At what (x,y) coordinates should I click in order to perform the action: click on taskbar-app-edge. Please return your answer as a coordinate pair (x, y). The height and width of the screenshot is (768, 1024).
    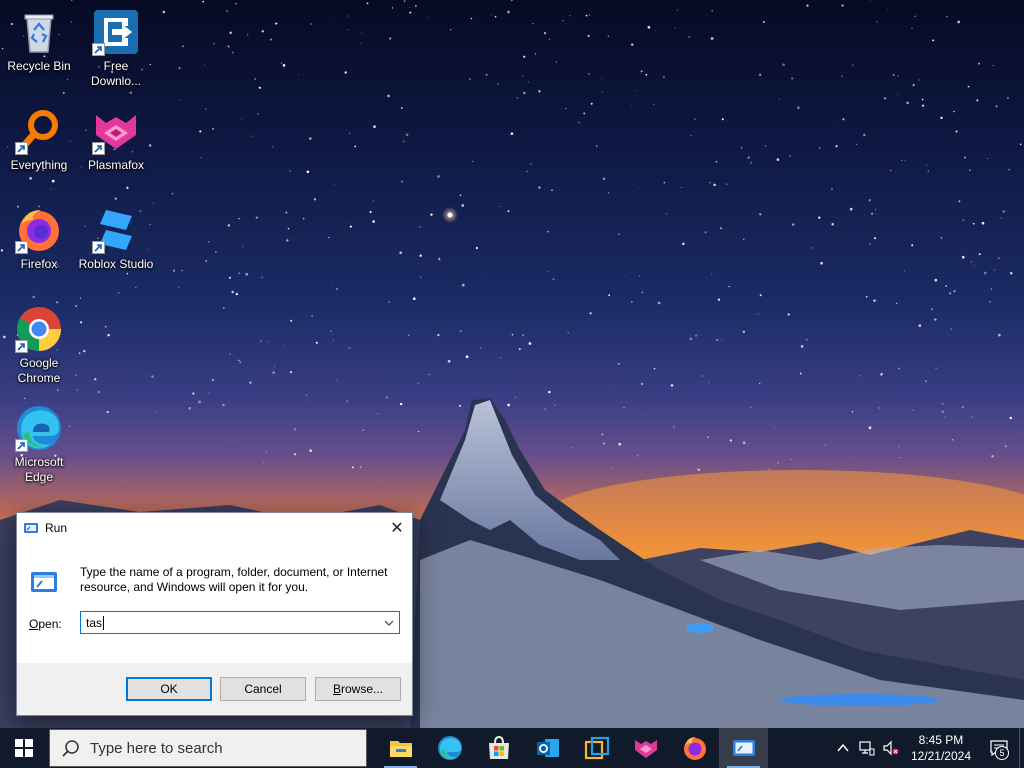
    Looking at the image, I should click on (449, 748).